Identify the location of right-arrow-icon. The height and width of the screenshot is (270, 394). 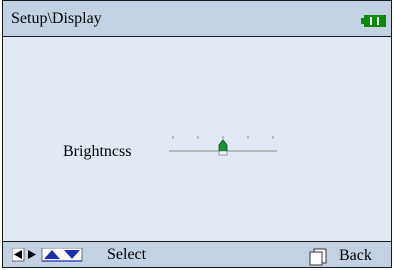
(32, 254).